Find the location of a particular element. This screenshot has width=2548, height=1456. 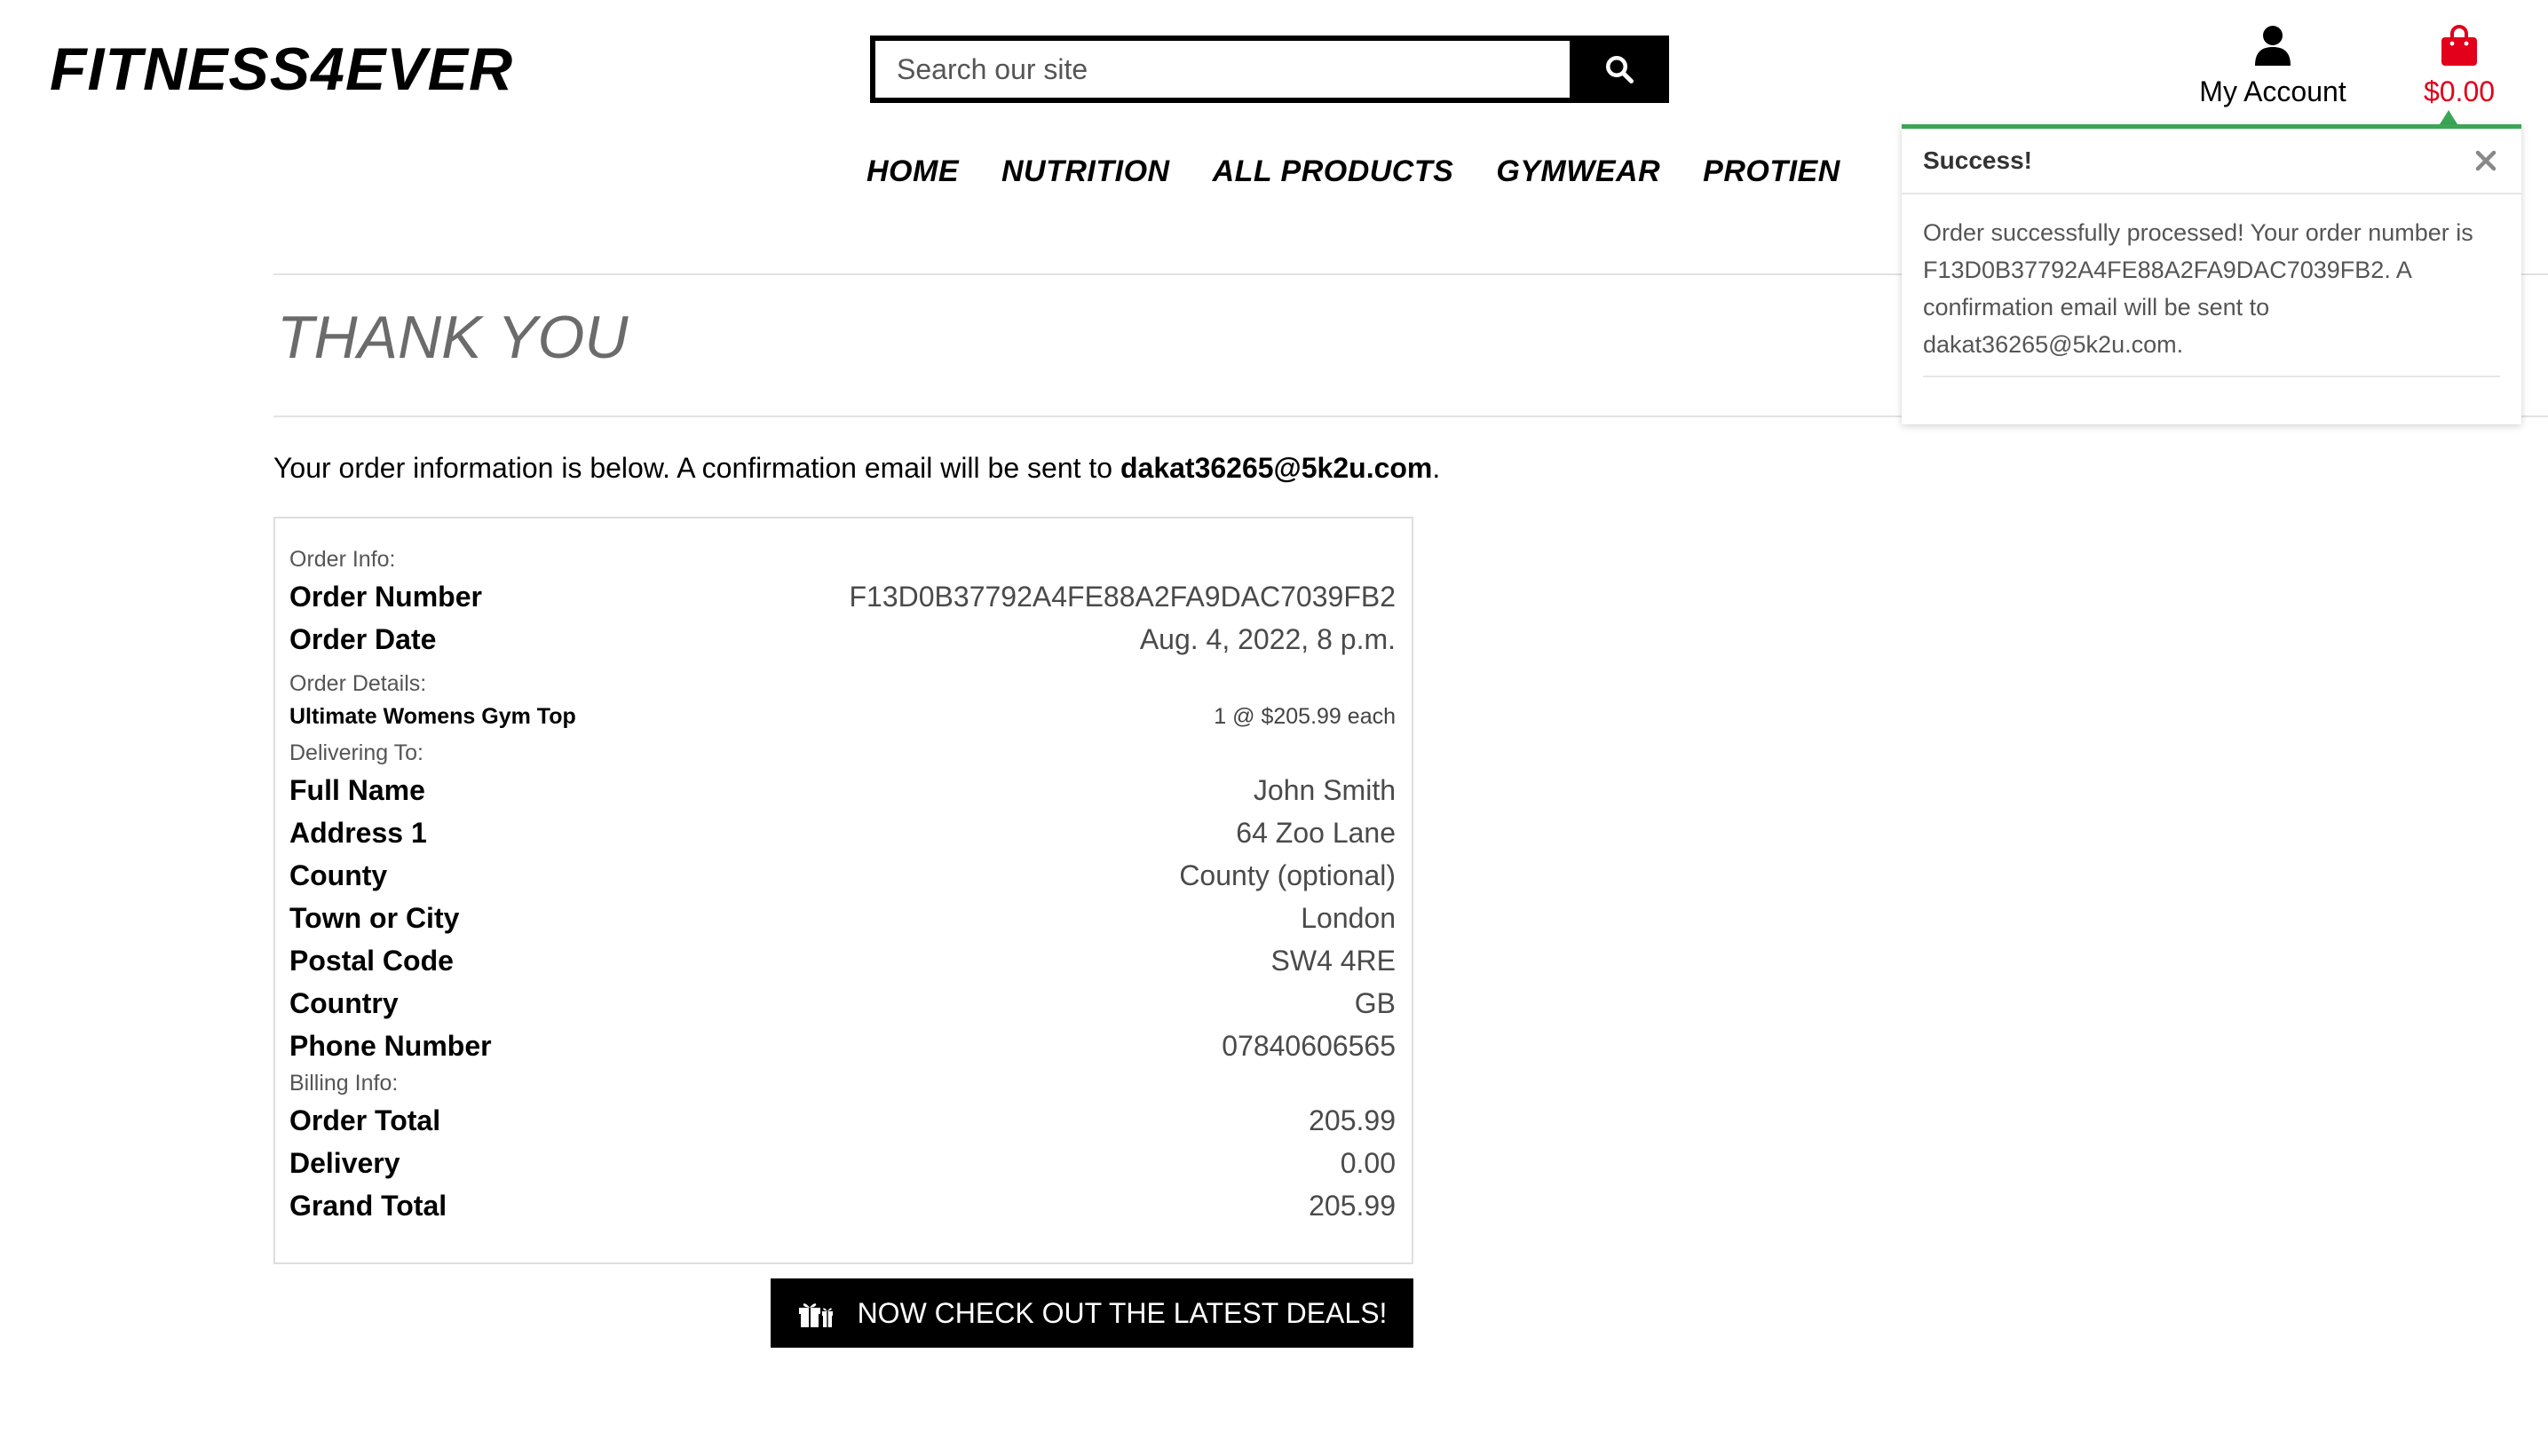

shopping-bag-icon is located at coordinates (2459, 45).